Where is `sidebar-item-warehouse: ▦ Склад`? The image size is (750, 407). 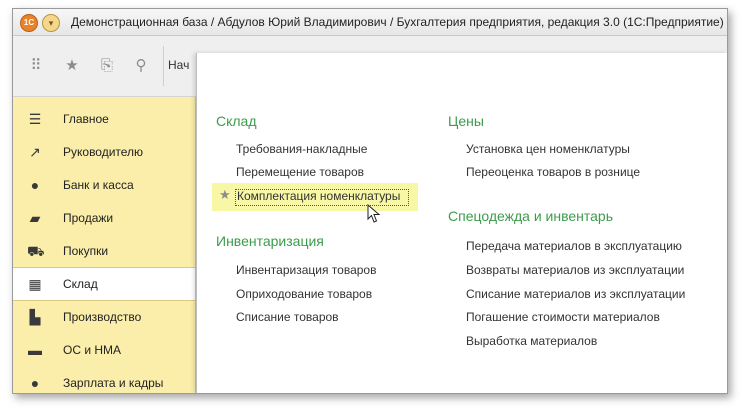 sidebar-item-warehouse: ▦ Склад is located at coordinates (104, 284).